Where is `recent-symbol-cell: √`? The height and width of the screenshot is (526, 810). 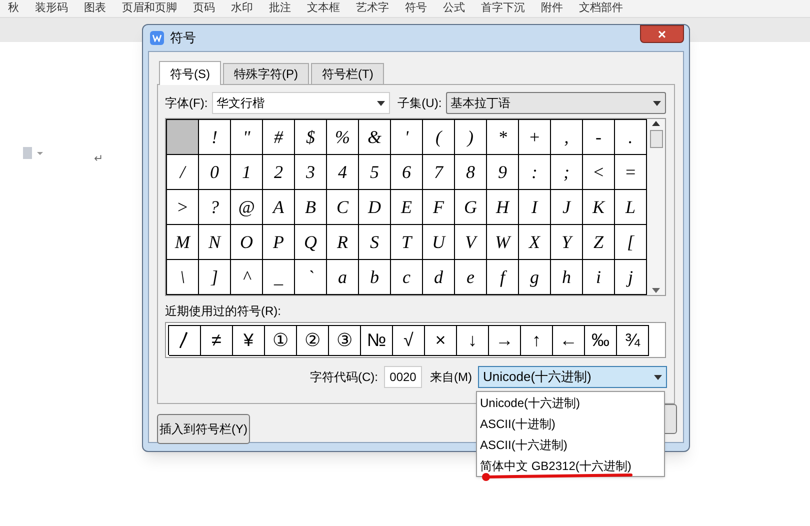 recent-symbol-cell: √ is located at coordinates (409, 341).